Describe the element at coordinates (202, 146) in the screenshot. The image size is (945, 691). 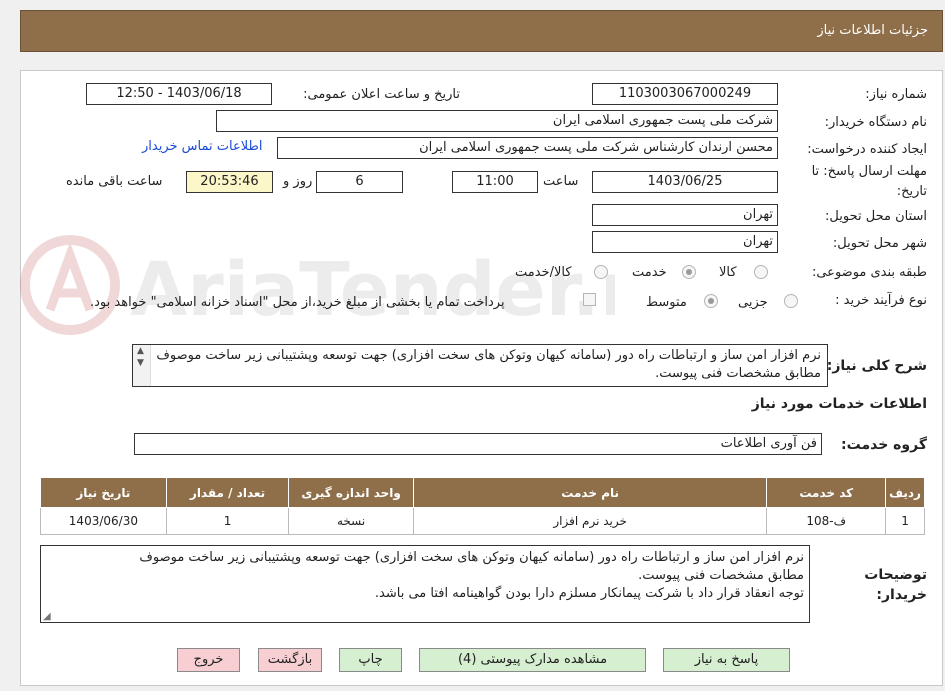
I see `buyer-contact-link: اطلاعات تماس خریدار` at that location.